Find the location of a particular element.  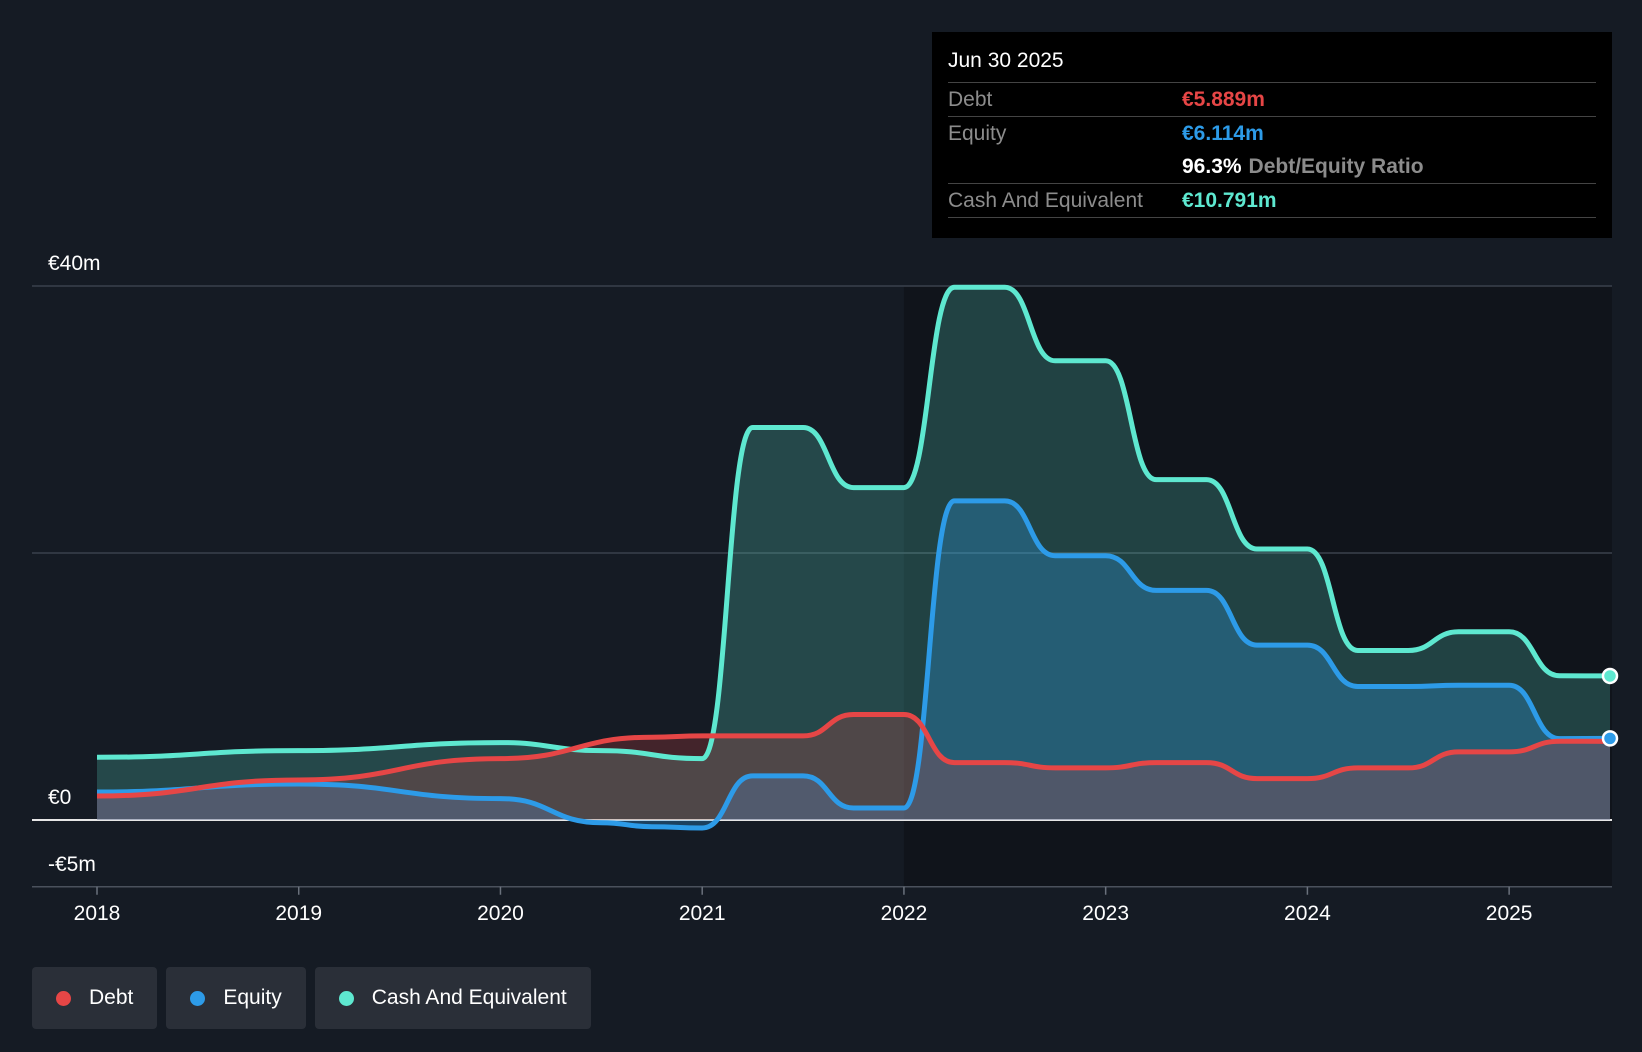

x-tick-label: 2023 is located at coordinates (1105, 913).